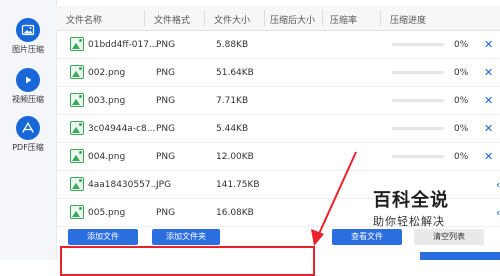 The width and height of the screenshot is (500, 276). I want to click on sidebar: 图片压缩 视频压缩 PDF压缩, so click(28, 130).